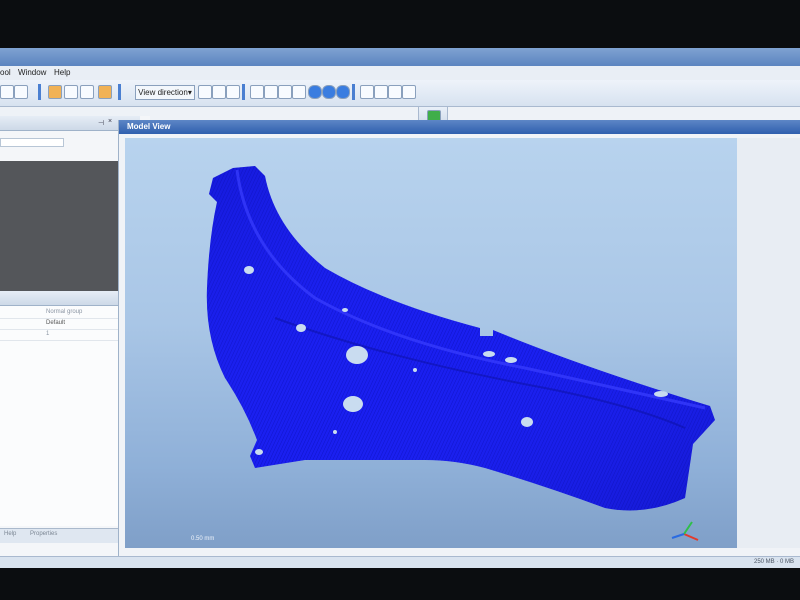  What do you see at coordinates (233, 92) in the screenshot?
I see `zoom-out-icon` at bounding box center [233, 92].